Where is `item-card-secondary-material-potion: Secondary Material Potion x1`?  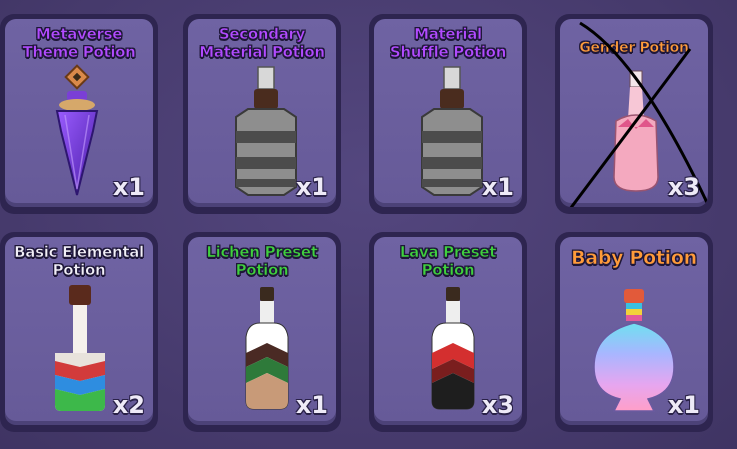 item-card-secondary-material-potion: Secondary Material Potion x1 is located at coordinates (262, 114).